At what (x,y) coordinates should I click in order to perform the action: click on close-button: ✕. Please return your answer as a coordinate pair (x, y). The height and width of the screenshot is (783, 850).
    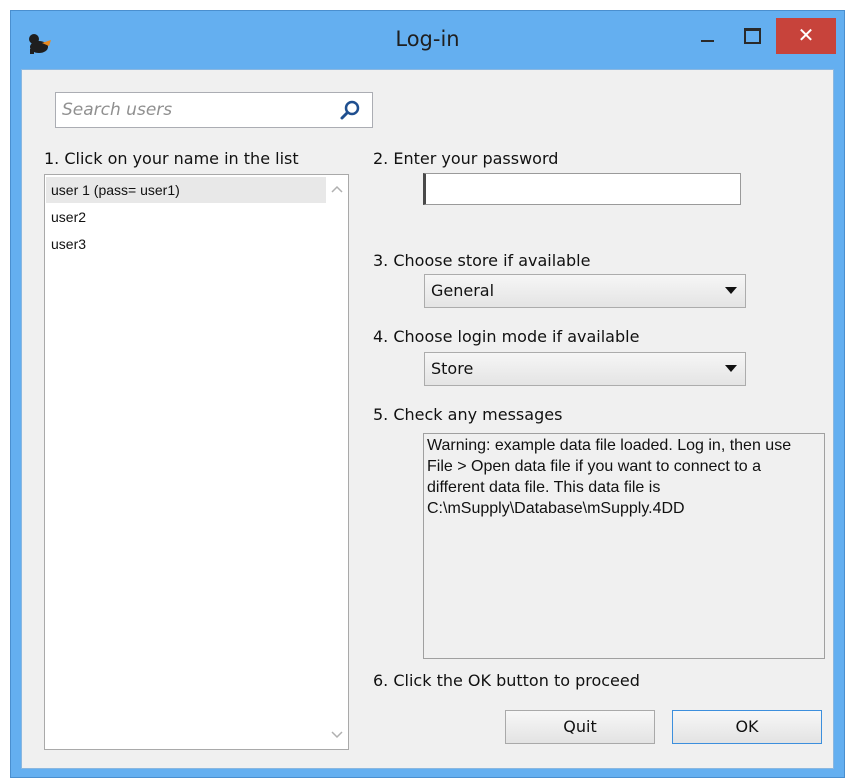
    Looking at the image, I should click on (806, 36).